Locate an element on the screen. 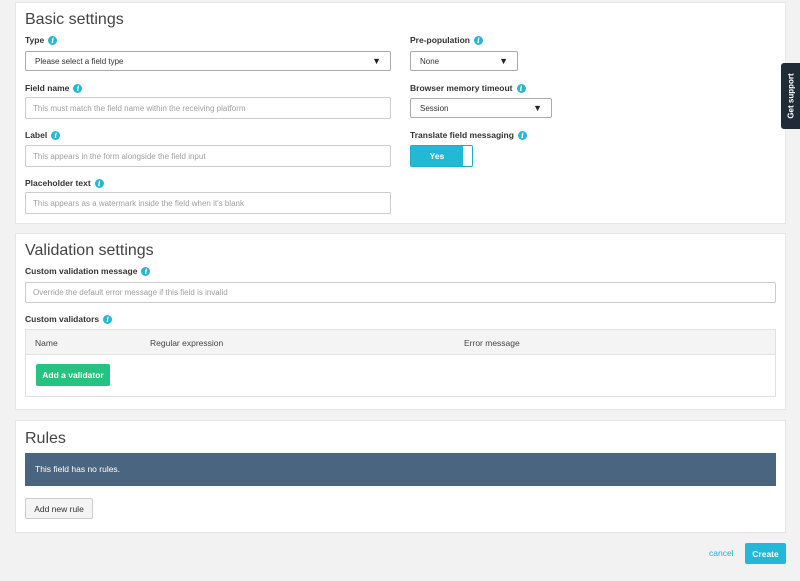  validation-message-input is located at coordinates (400, 292).